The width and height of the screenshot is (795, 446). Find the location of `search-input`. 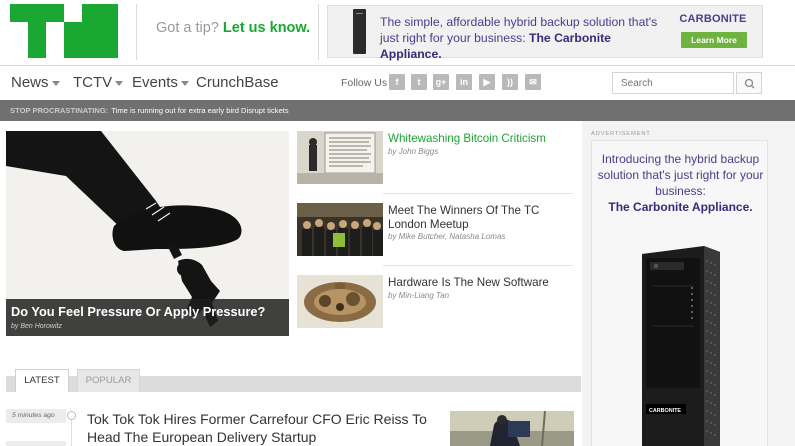

search-input is located at coordinates (673, 83).